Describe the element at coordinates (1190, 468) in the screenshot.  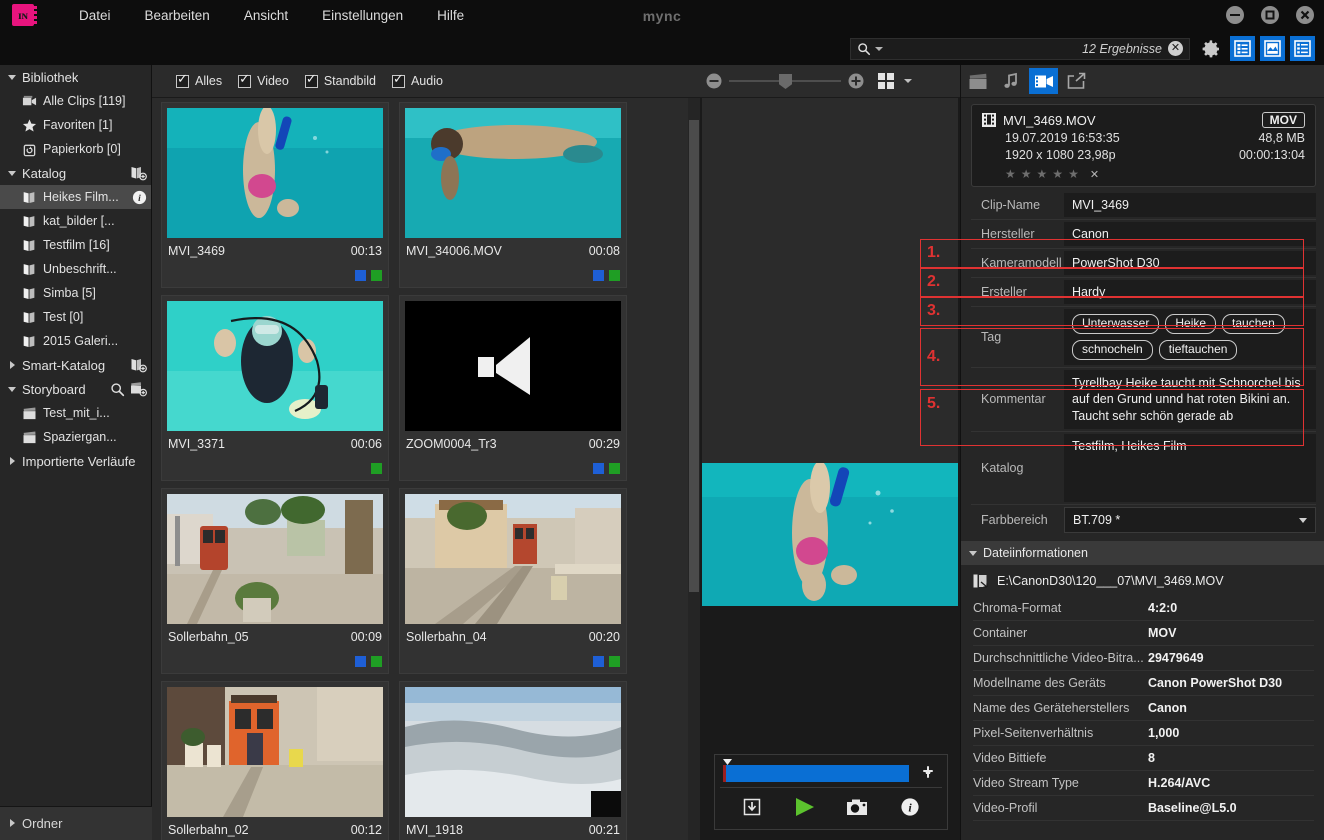
I see `field-value: Testfilm, Heikes Film` at that location.